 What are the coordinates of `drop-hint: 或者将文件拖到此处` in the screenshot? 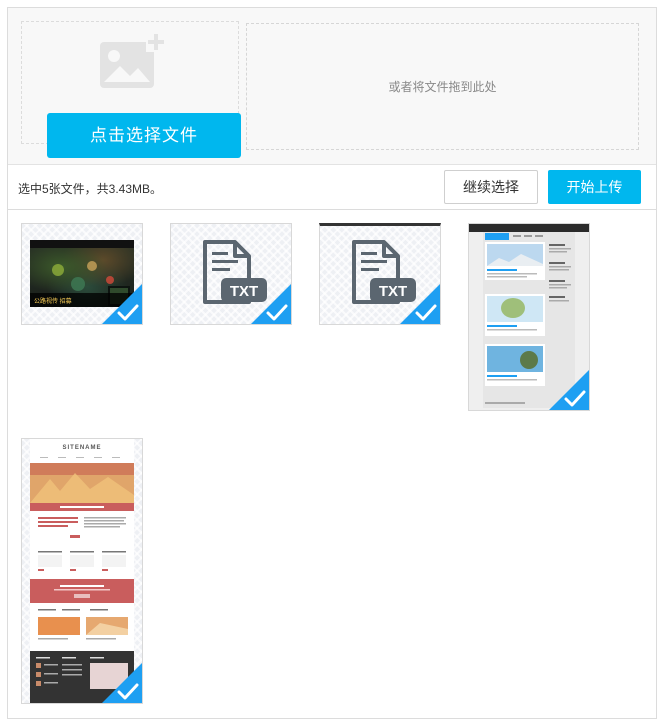 It's located at (442, 87).